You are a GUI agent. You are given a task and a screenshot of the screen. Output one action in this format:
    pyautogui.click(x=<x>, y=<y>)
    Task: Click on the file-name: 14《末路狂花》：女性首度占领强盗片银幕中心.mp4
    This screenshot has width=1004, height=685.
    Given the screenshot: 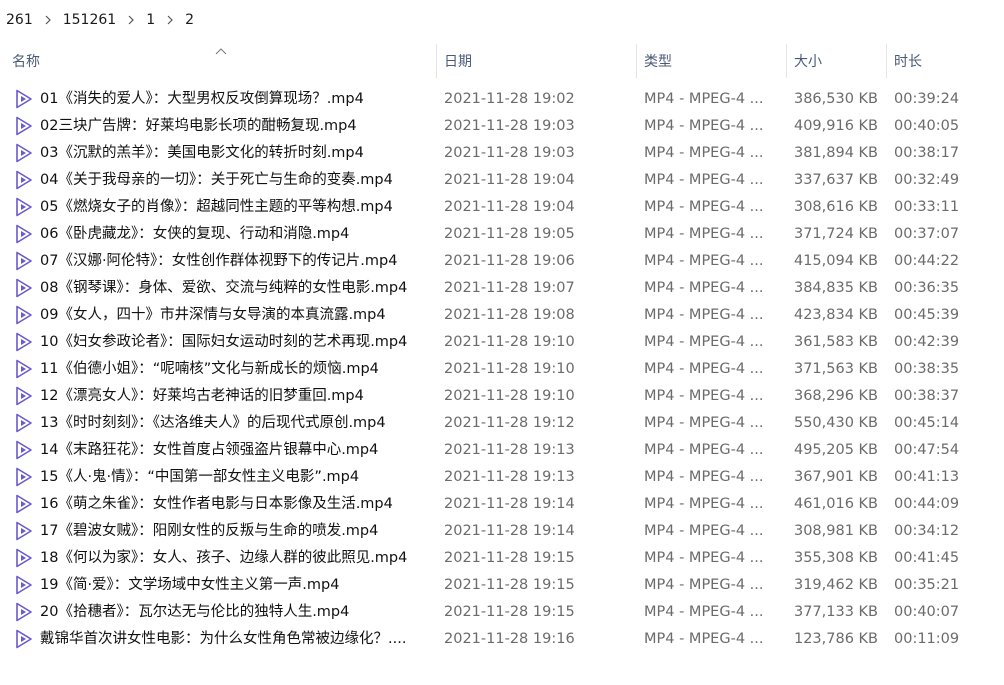 What is the action you would take?
    pyautogui.click(x=236, y=450)
    